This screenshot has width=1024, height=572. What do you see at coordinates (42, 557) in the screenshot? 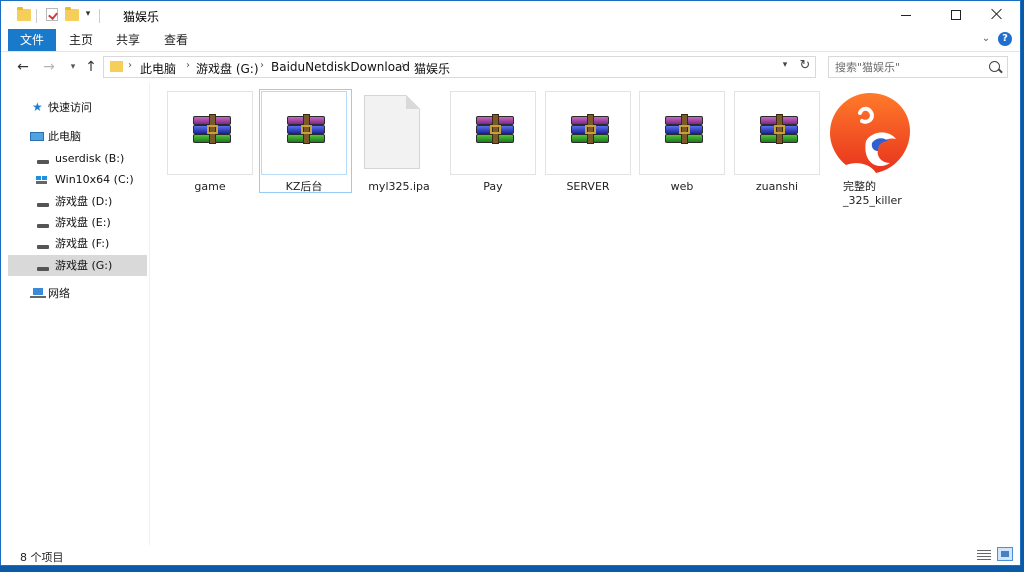
I see `item-count: 8 个项目` at bounding box center [42, 557].